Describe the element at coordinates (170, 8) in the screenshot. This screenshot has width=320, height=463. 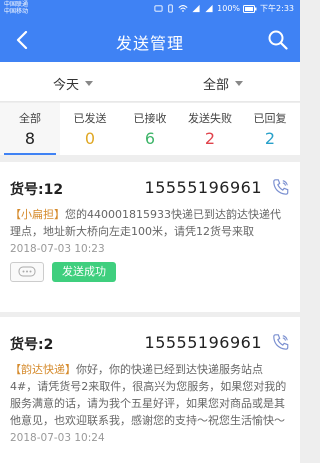
I see `vibrate-icon` at that location.